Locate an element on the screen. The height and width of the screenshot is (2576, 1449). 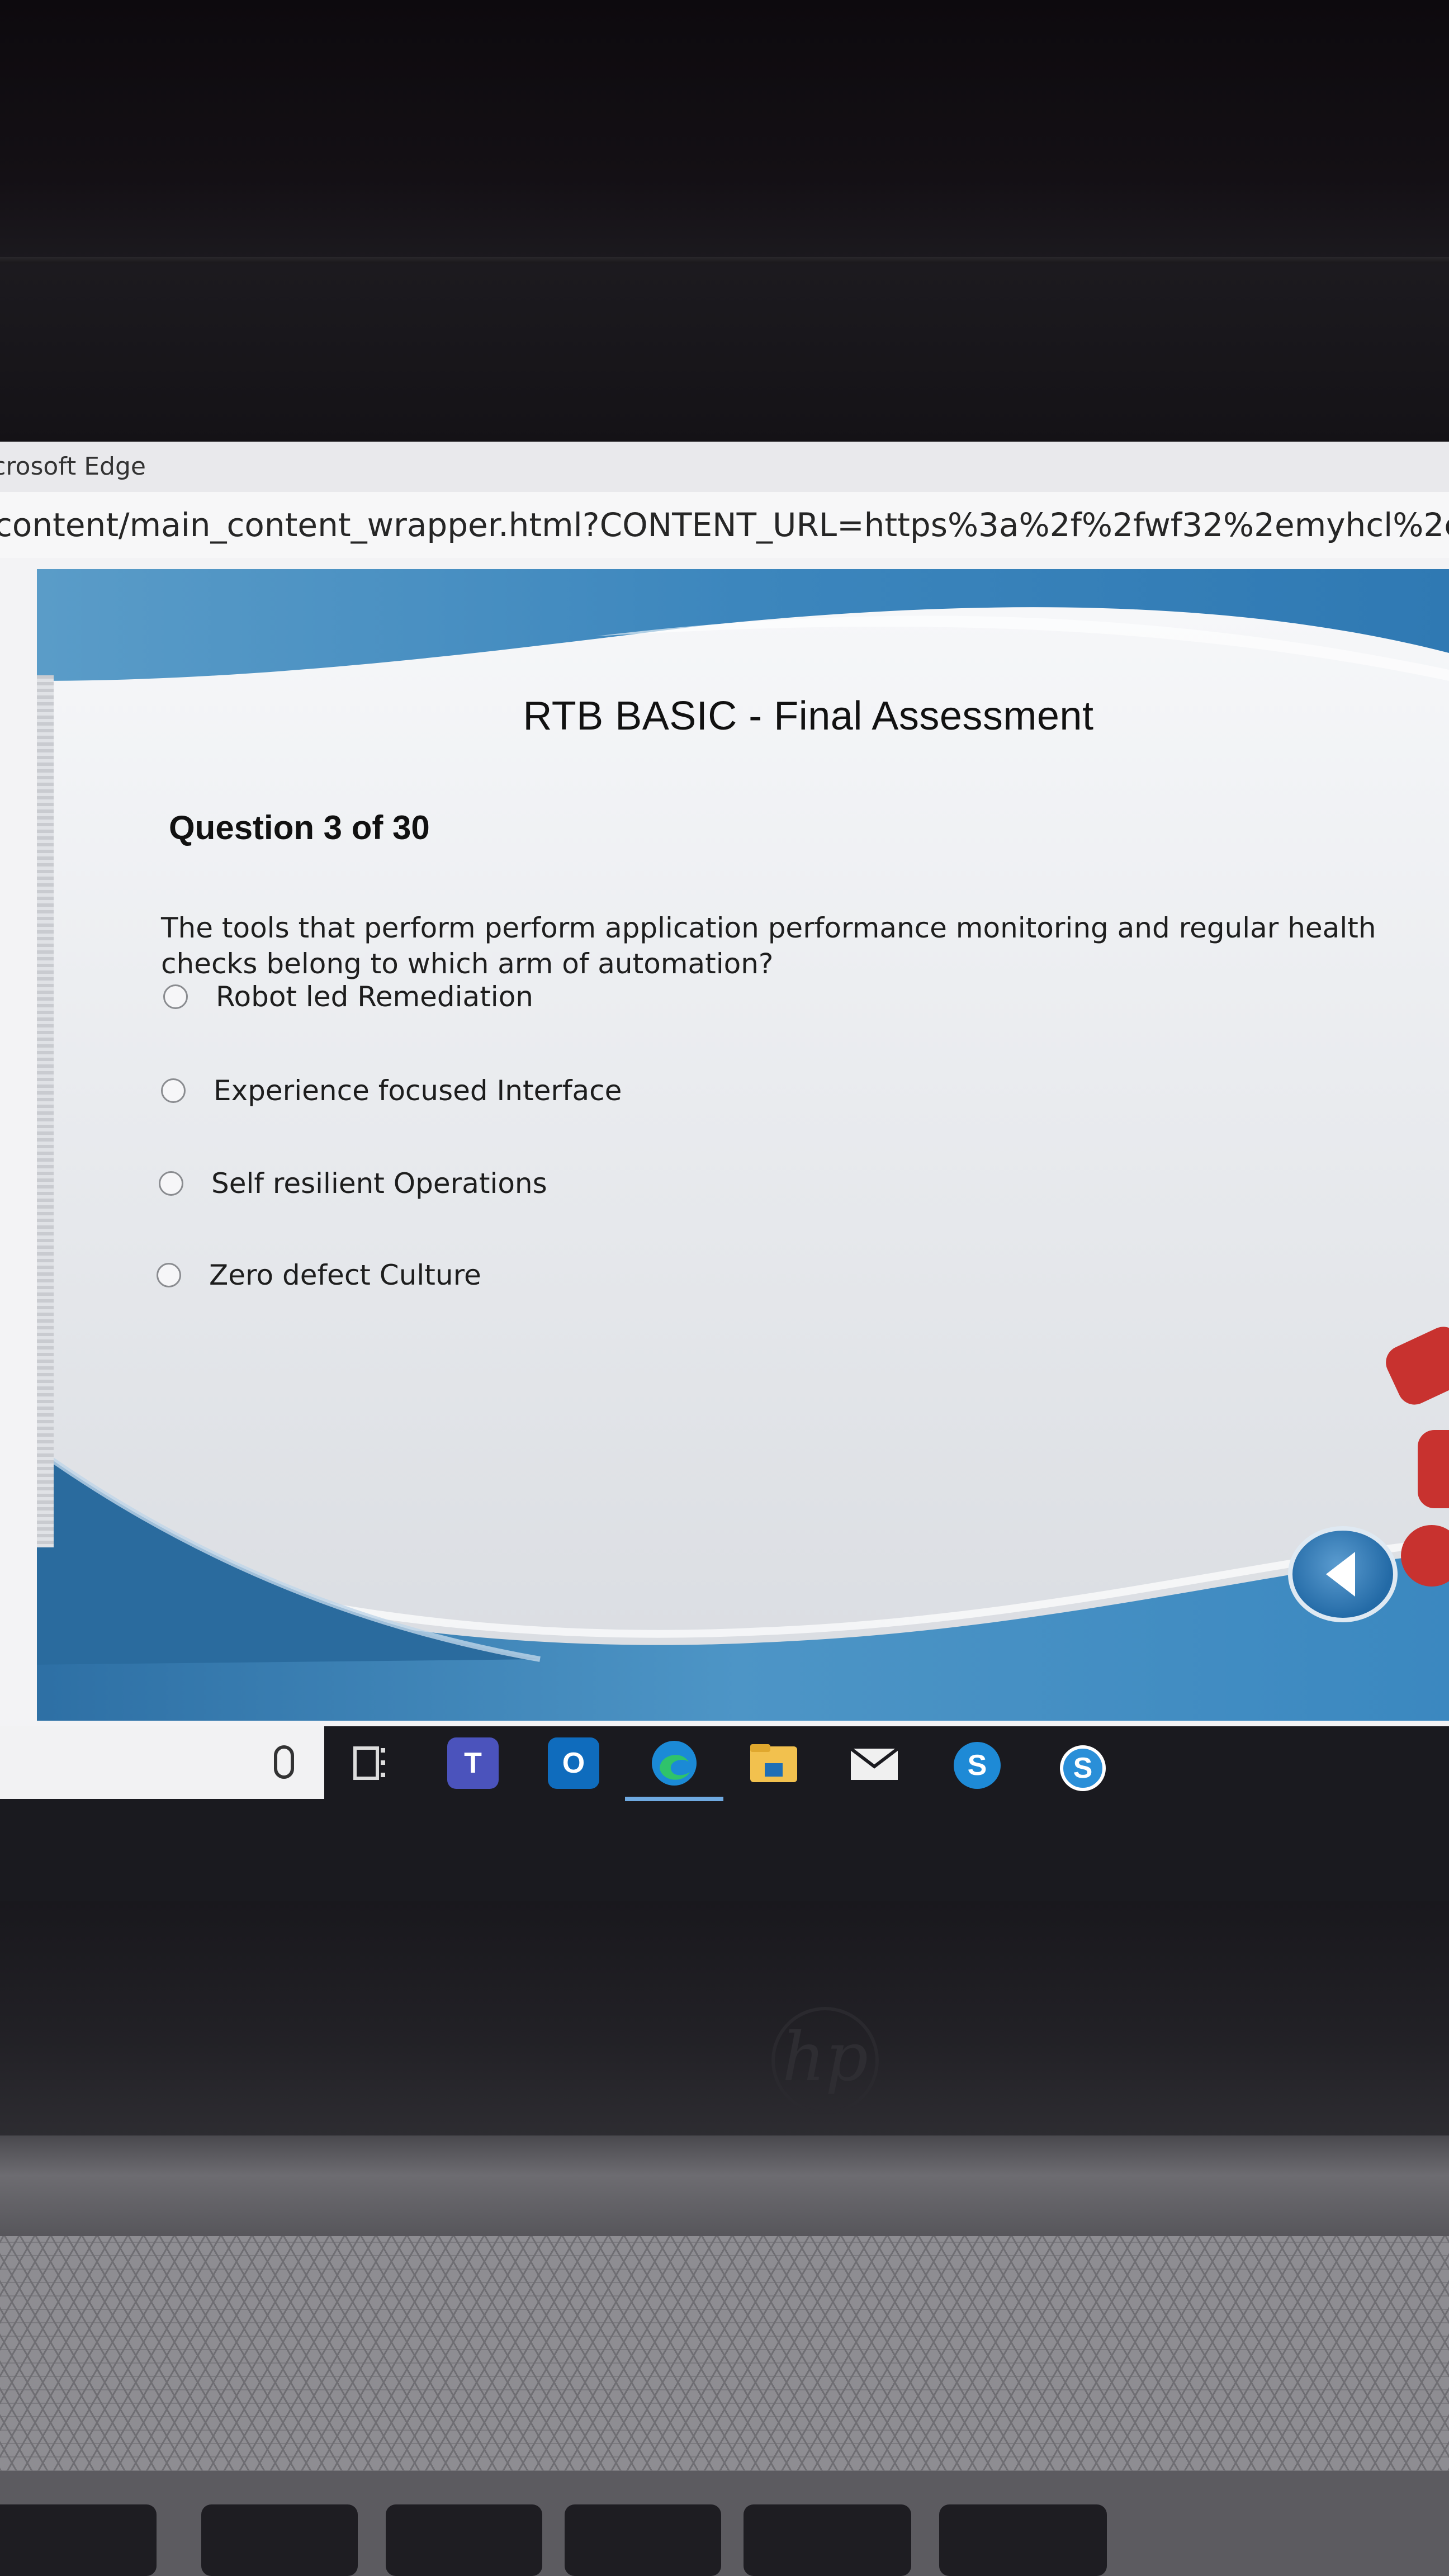
slide-left-strip is located at coordinates (46, 1111).